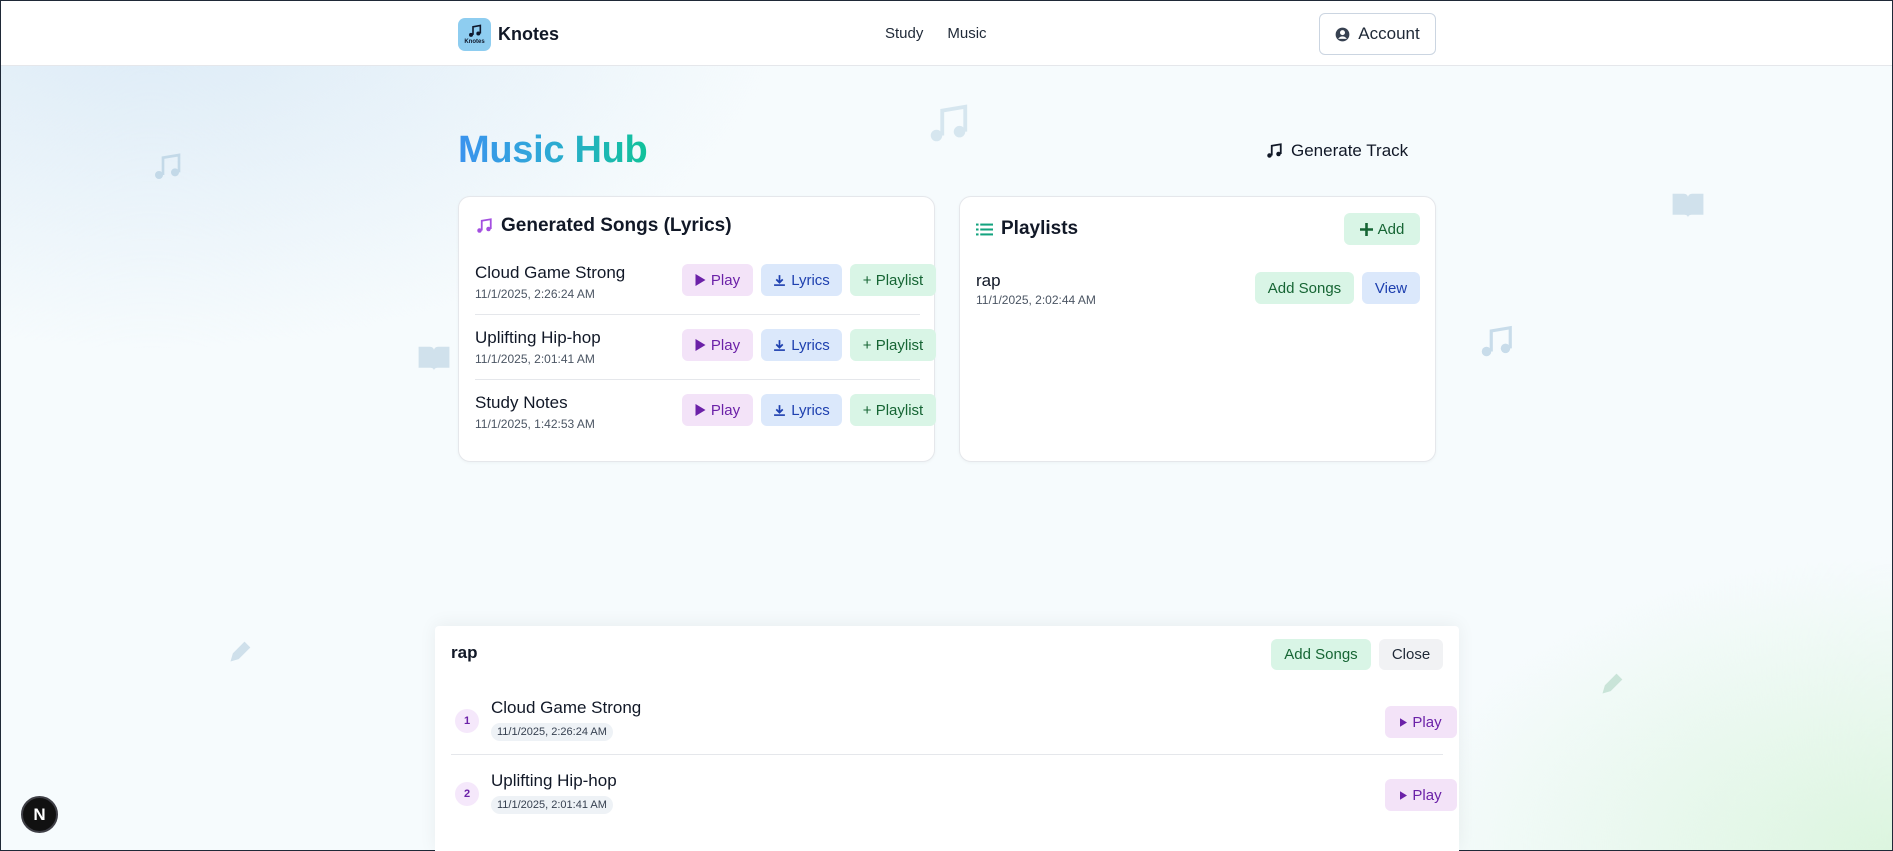 Image resolution: width=1893 pixels, height=851 pixels. I want to click on brand-logo-link: Knotes Knotes, so click(508, 34).